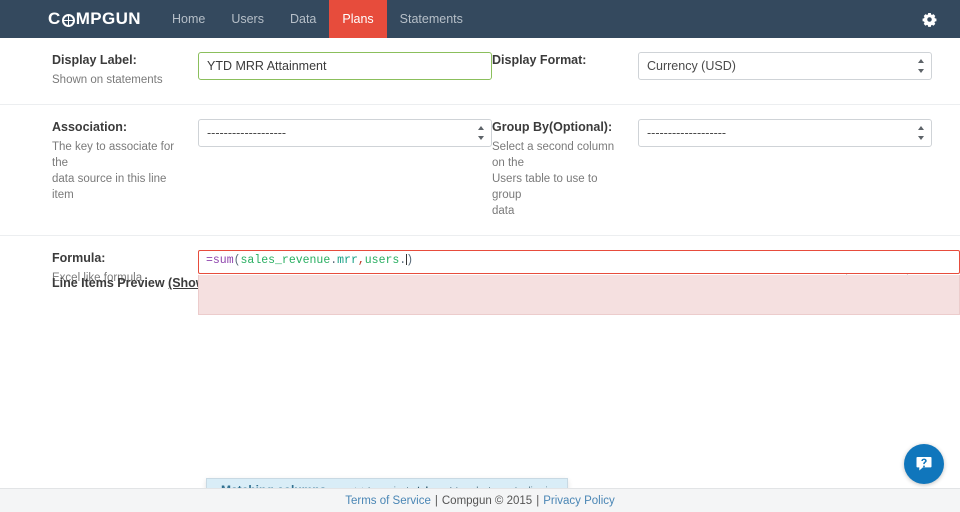  I want to click on association-help-2: data source in this line item, so click(109, 187).